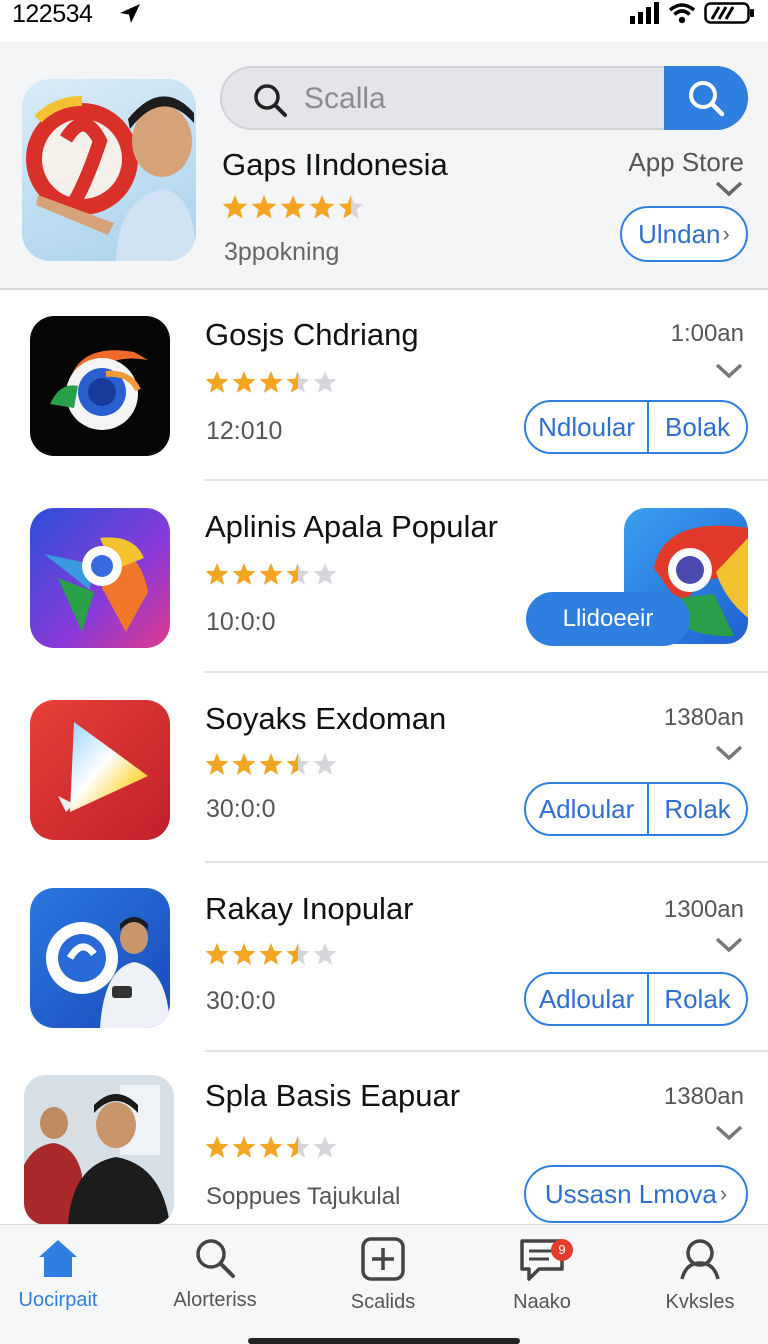 The image size is (768, 1344). I want to click on app-title: Soyaks Exdoman, so click(325, 719).